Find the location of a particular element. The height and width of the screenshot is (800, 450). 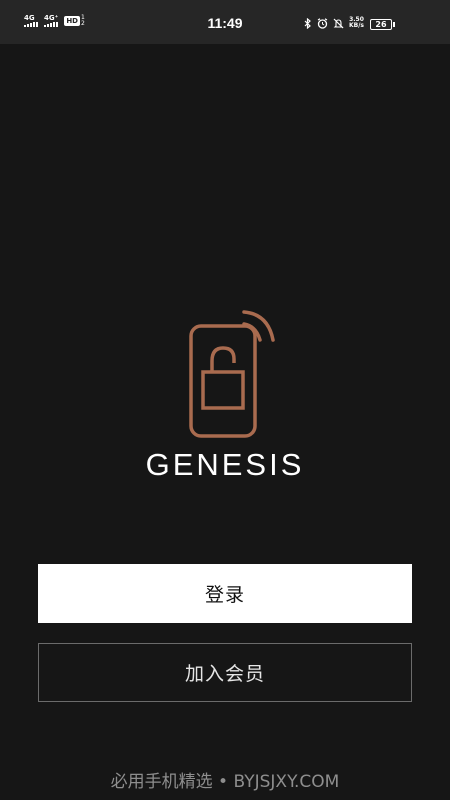

status-right-group: 3.50 KB/s is located at coordinates (334, 23).